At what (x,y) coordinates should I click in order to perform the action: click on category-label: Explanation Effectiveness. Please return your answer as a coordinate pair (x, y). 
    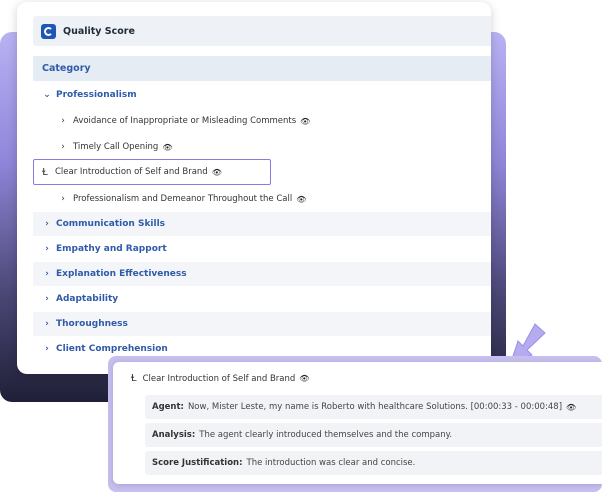
    Looking at the image, I should click on (121, 274).